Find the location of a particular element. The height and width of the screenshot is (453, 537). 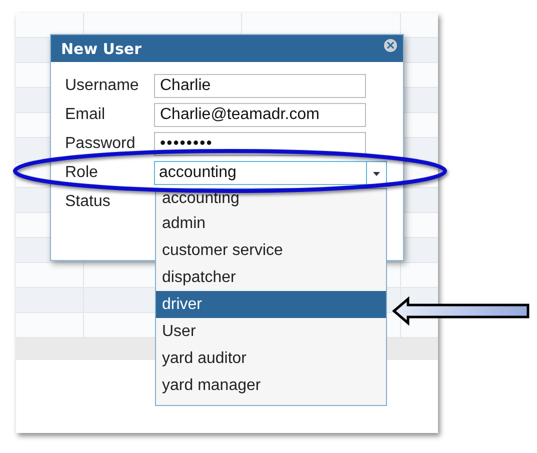

dropdown-option: User is located at coordinates (271, 331).